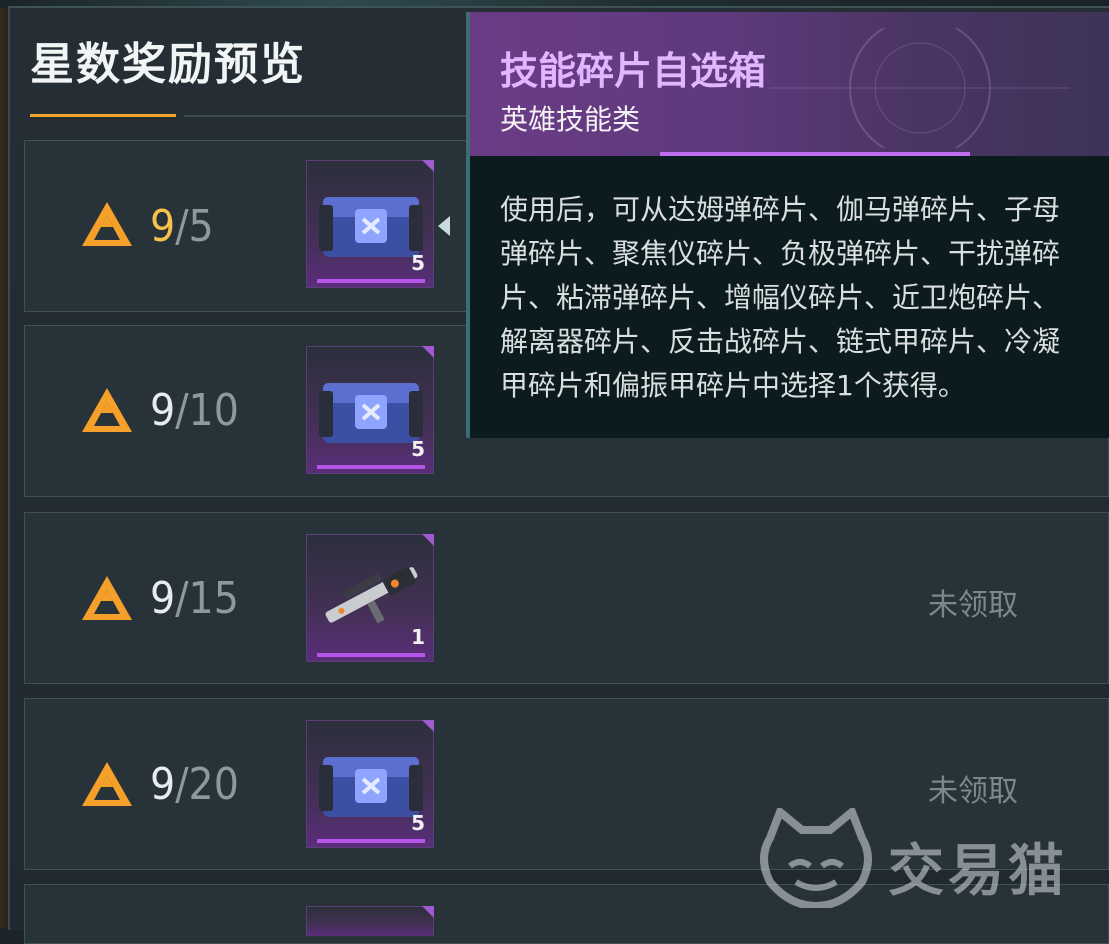 This screenshot has height=944, width=1109. I want to click on tooltip-pointer, so click(444, 226).